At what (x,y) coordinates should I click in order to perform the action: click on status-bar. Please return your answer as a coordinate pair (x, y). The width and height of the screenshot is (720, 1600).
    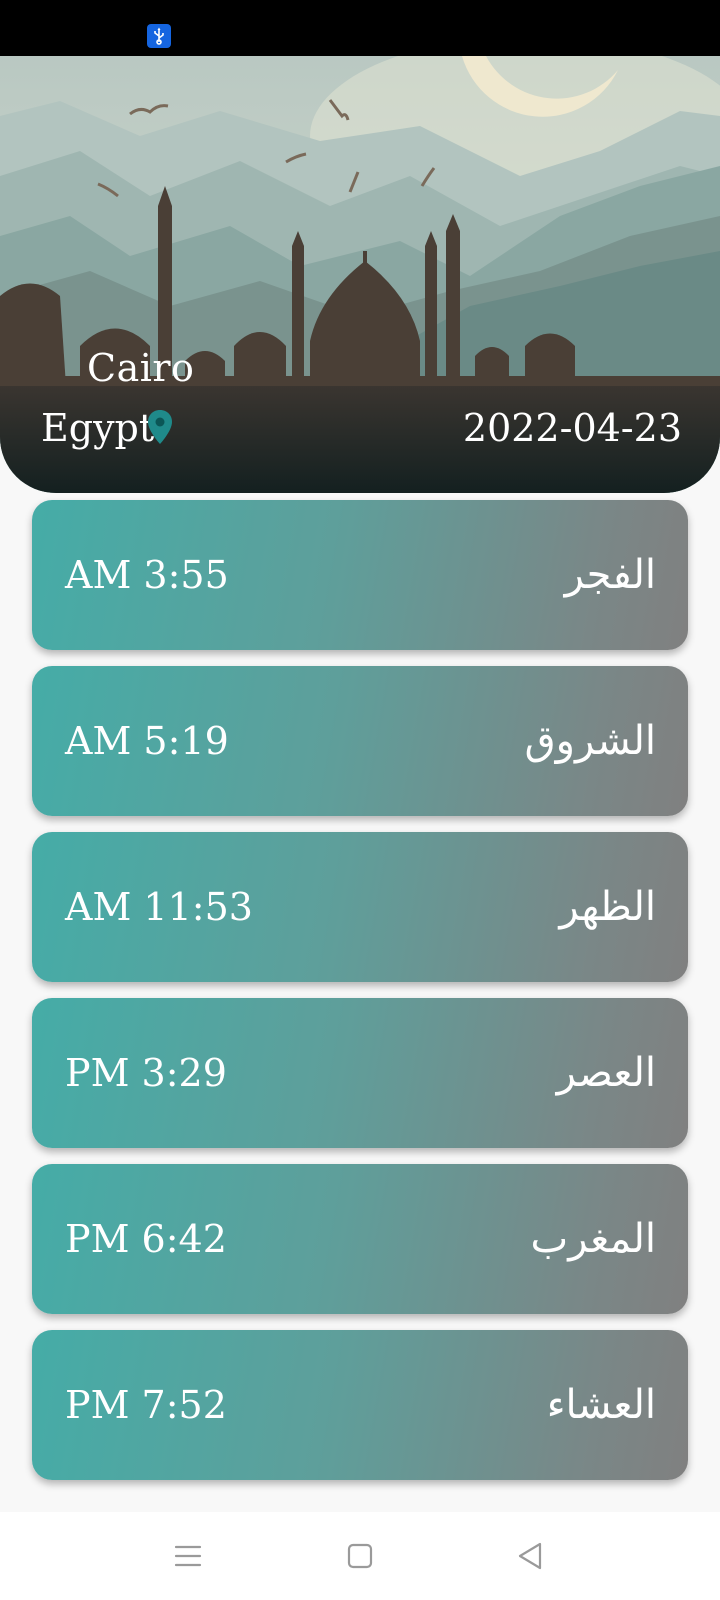
    Looking at the image, I should click on (360, 28).